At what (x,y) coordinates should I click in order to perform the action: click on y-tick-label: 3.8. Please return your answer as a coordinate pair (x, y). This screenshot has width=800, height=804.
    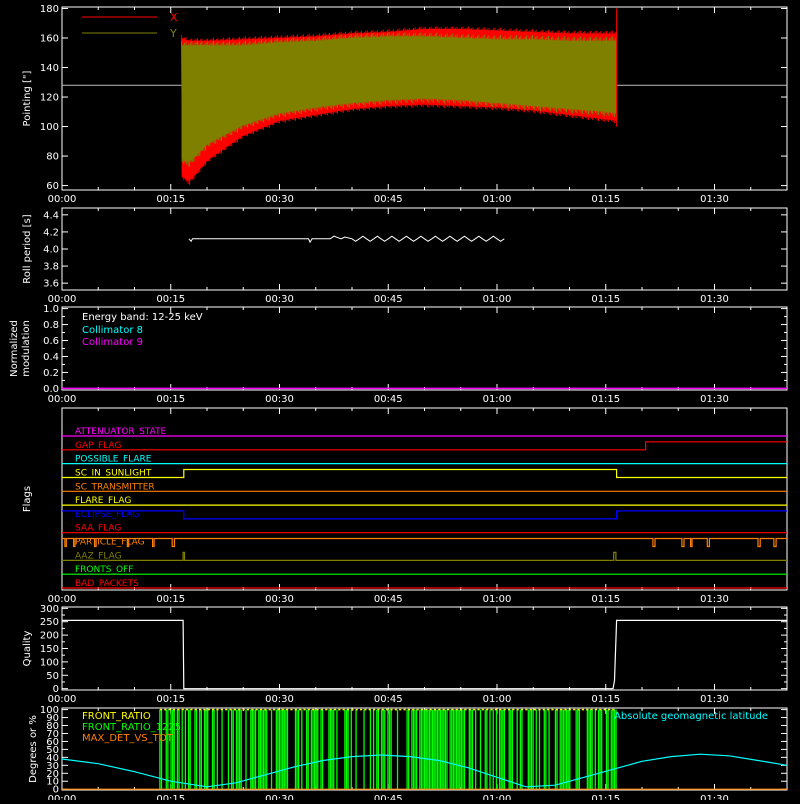
    Looking at the image, I should click on (51, 267).